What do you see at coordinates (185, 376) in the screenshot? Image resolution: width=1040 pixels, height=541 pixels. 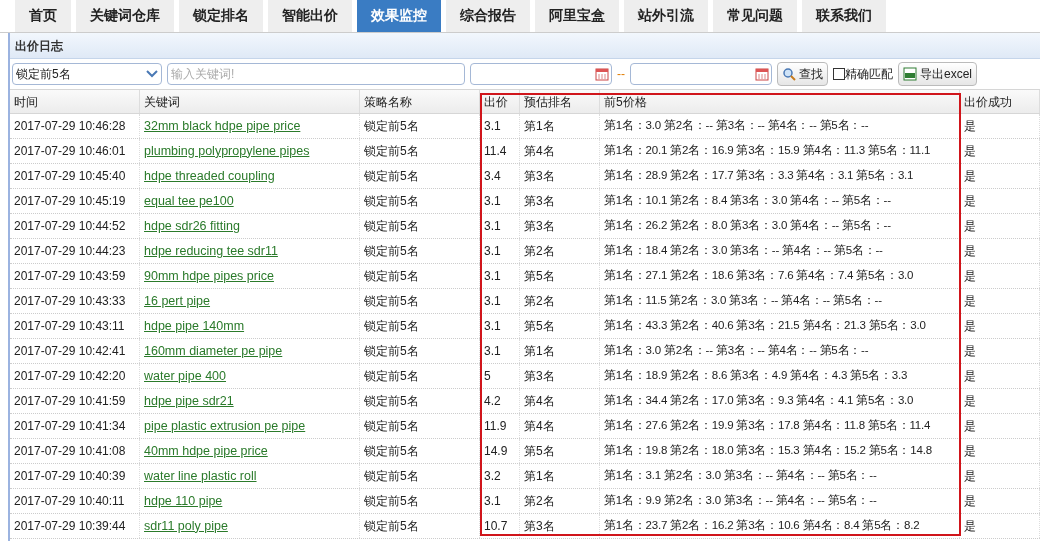 I see `keyword-link: water pipe 400` at bounding box center [185, 376].